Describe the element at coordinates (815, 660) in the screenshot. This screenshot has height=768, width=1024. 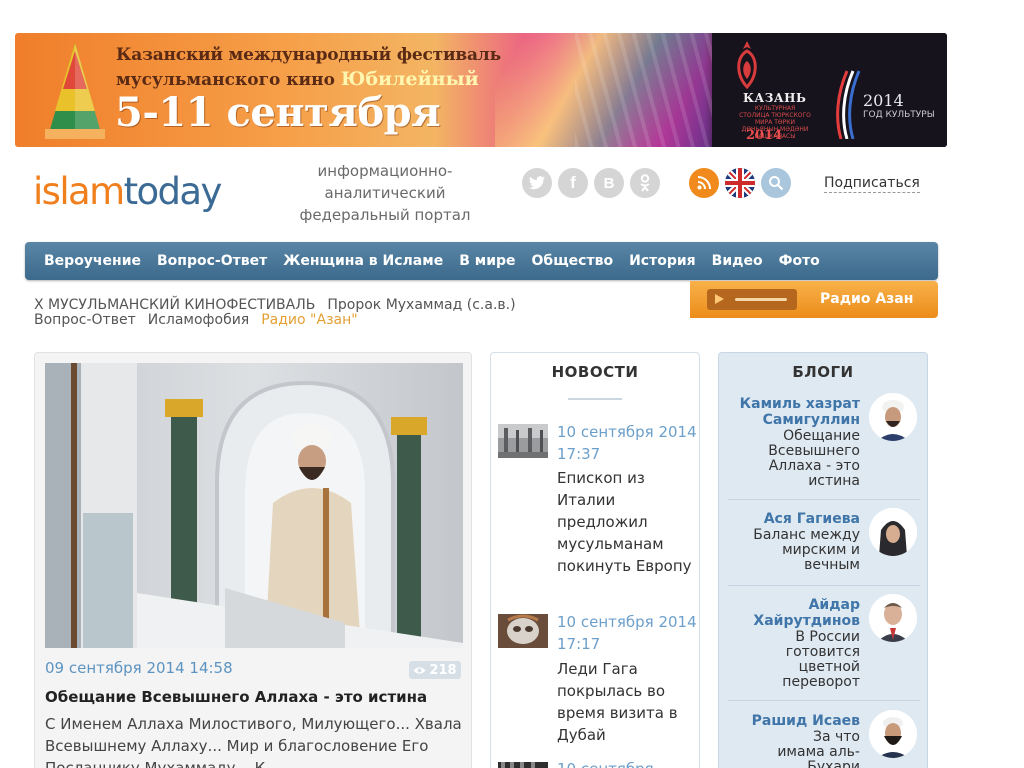
I see `blog-title: В России готовится цветной переворот` at that location.